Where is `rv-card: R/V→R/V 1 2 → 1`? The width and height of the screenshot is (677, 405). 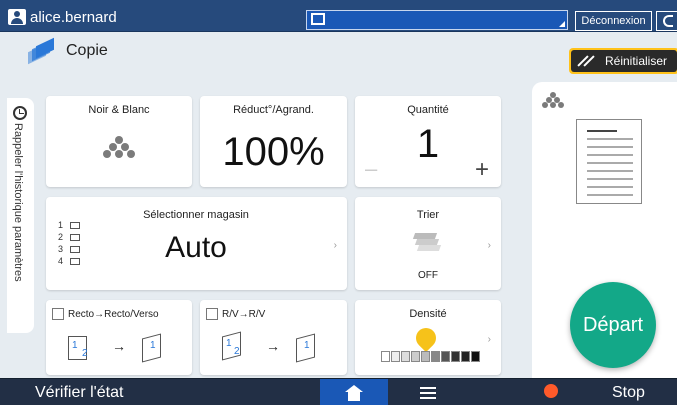 rv-card: R/V→R/V 1 2 → 1 is located at coordinates (273, 337).